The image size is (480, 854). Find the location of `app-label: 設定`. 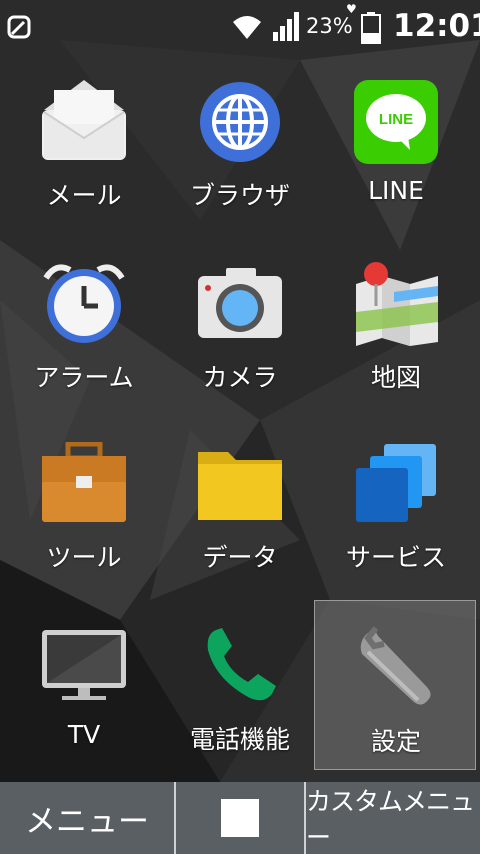

app-label: 設定 is located at coordinates (395, 741).